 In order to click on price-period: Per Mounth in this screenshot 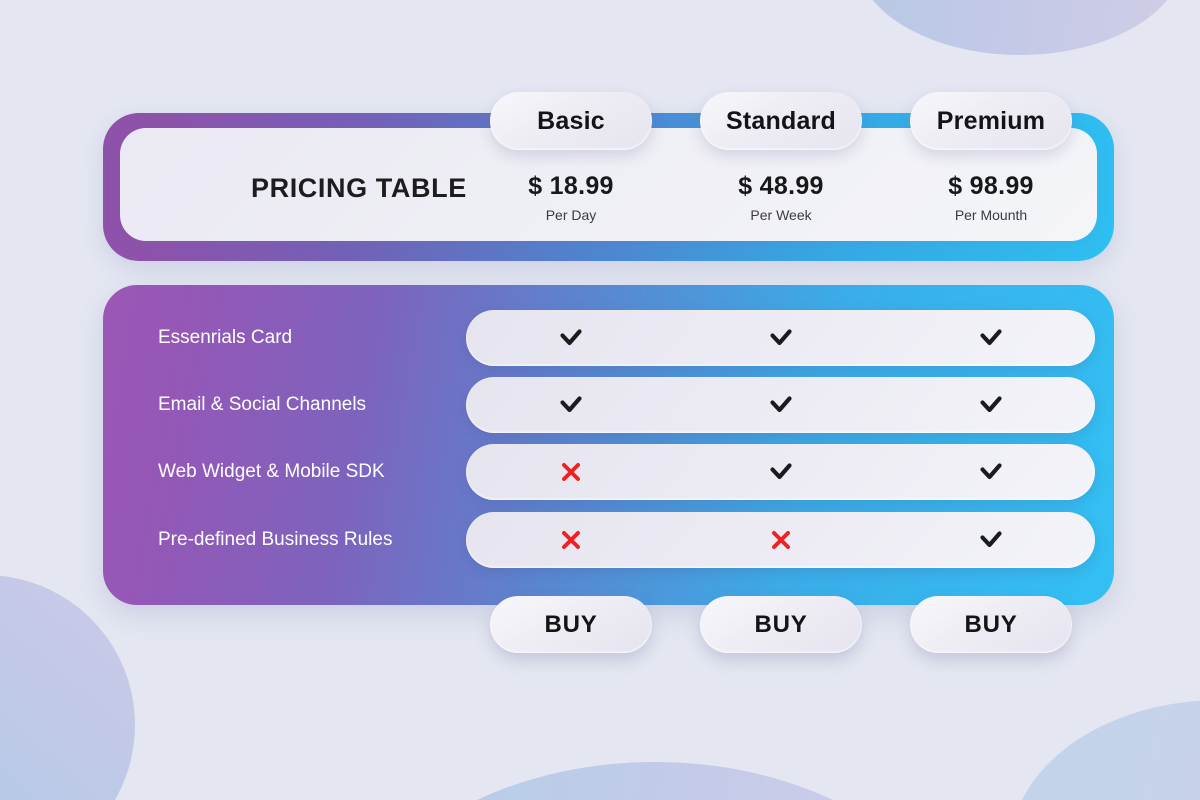, I will do `click(991, 215)`.